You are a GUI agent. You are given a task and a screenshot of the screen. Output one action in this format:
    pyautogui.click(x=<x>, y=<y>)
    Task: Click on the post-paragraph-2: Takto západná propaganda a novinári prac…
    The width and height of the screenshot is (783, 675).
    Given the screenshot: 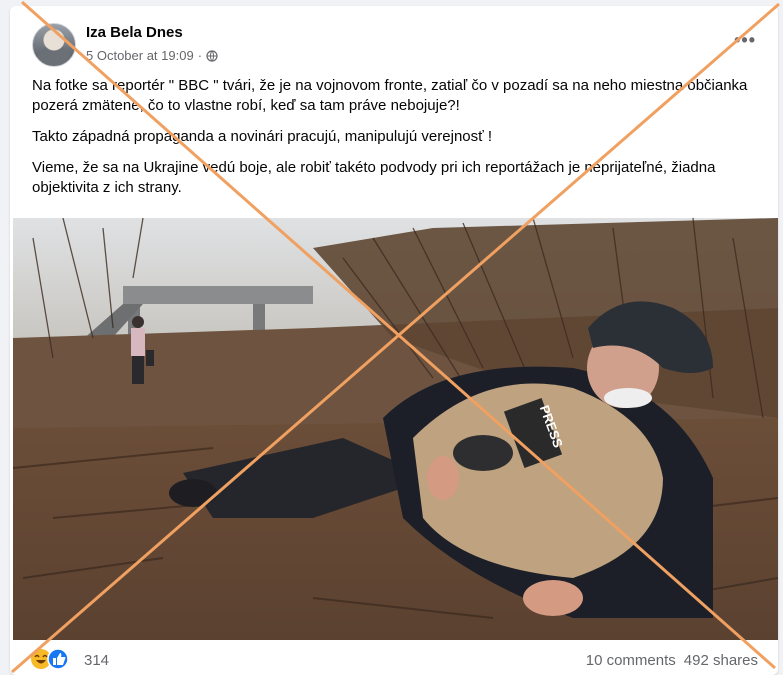 What is the action you would take?
    pyautogui.click(x=262, y=136)
    